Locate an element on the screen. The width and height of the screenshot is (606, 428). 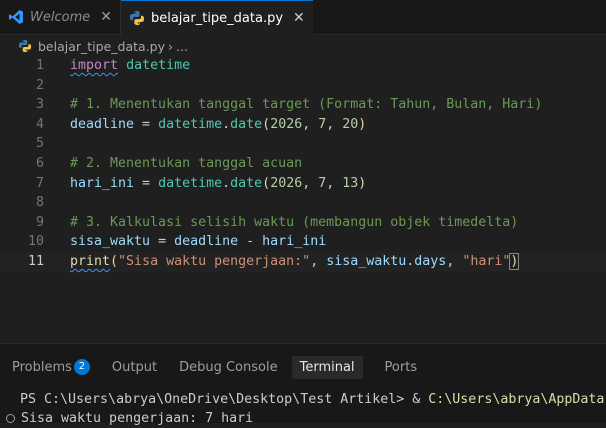
line-number: 11 is located at coordinates (35, 261).